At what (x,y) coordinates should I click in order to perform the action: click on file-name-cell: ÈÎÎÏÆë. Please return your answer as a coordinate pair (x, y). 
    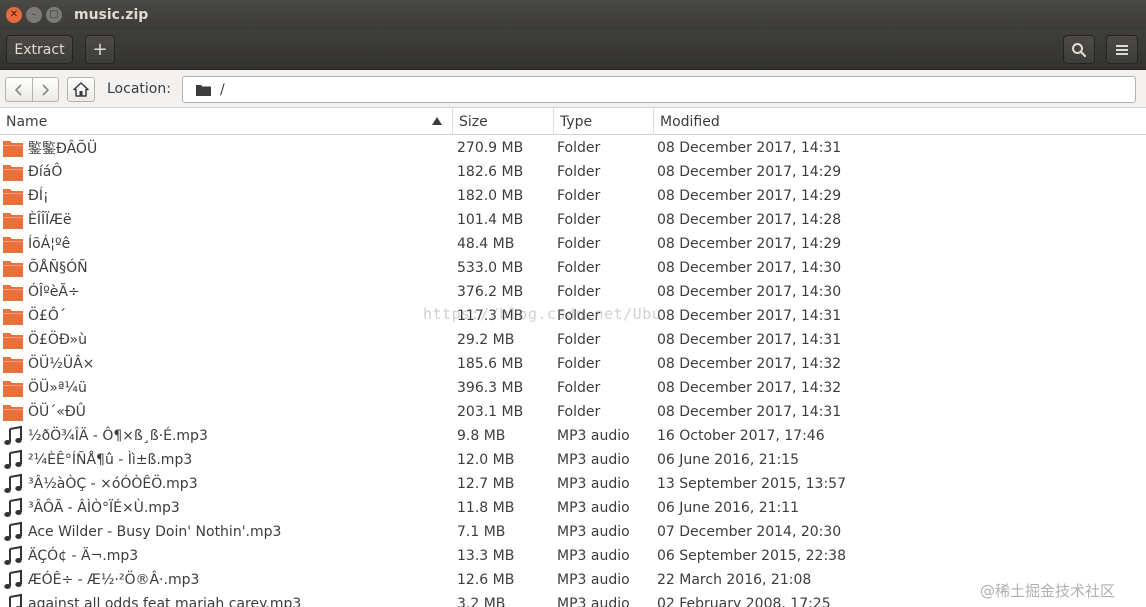
    Looking at the image, I should click on (225, 220).